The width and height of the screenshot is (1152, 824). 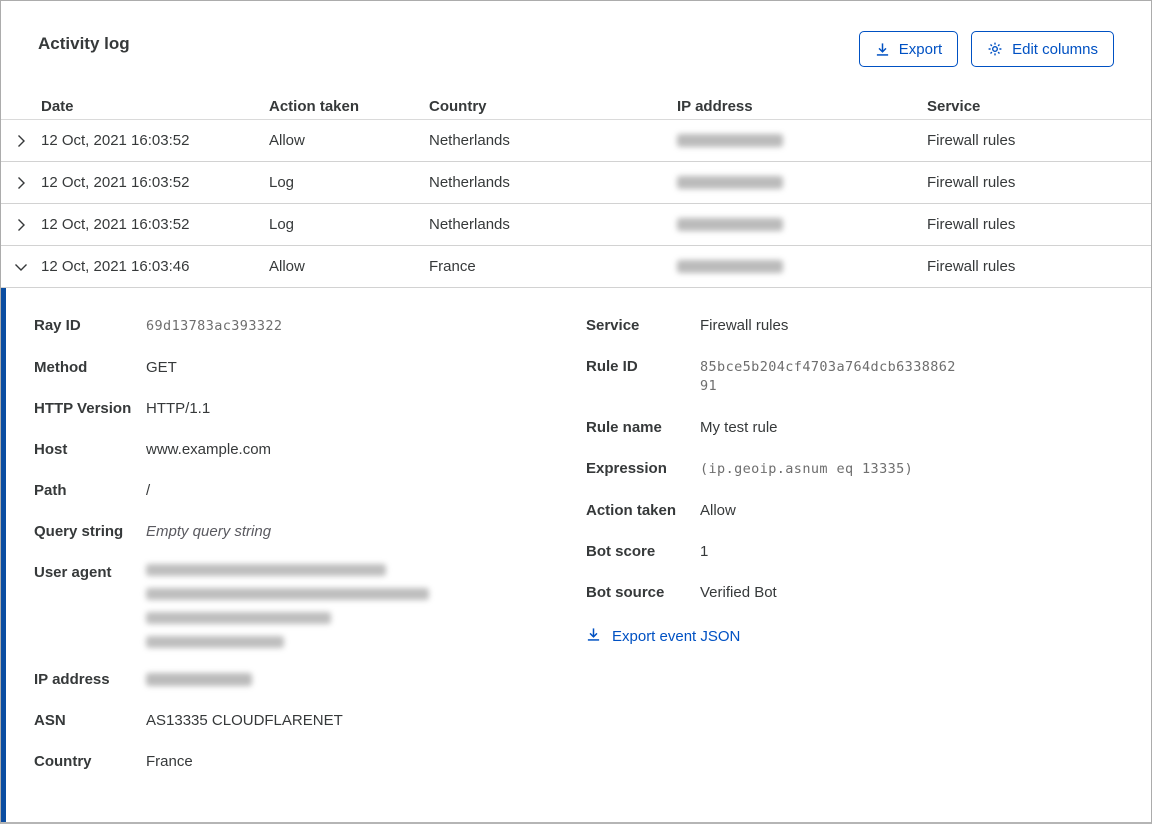 I want to click on export-event-json-link: Export event JSON, so click(x=663, y=636).